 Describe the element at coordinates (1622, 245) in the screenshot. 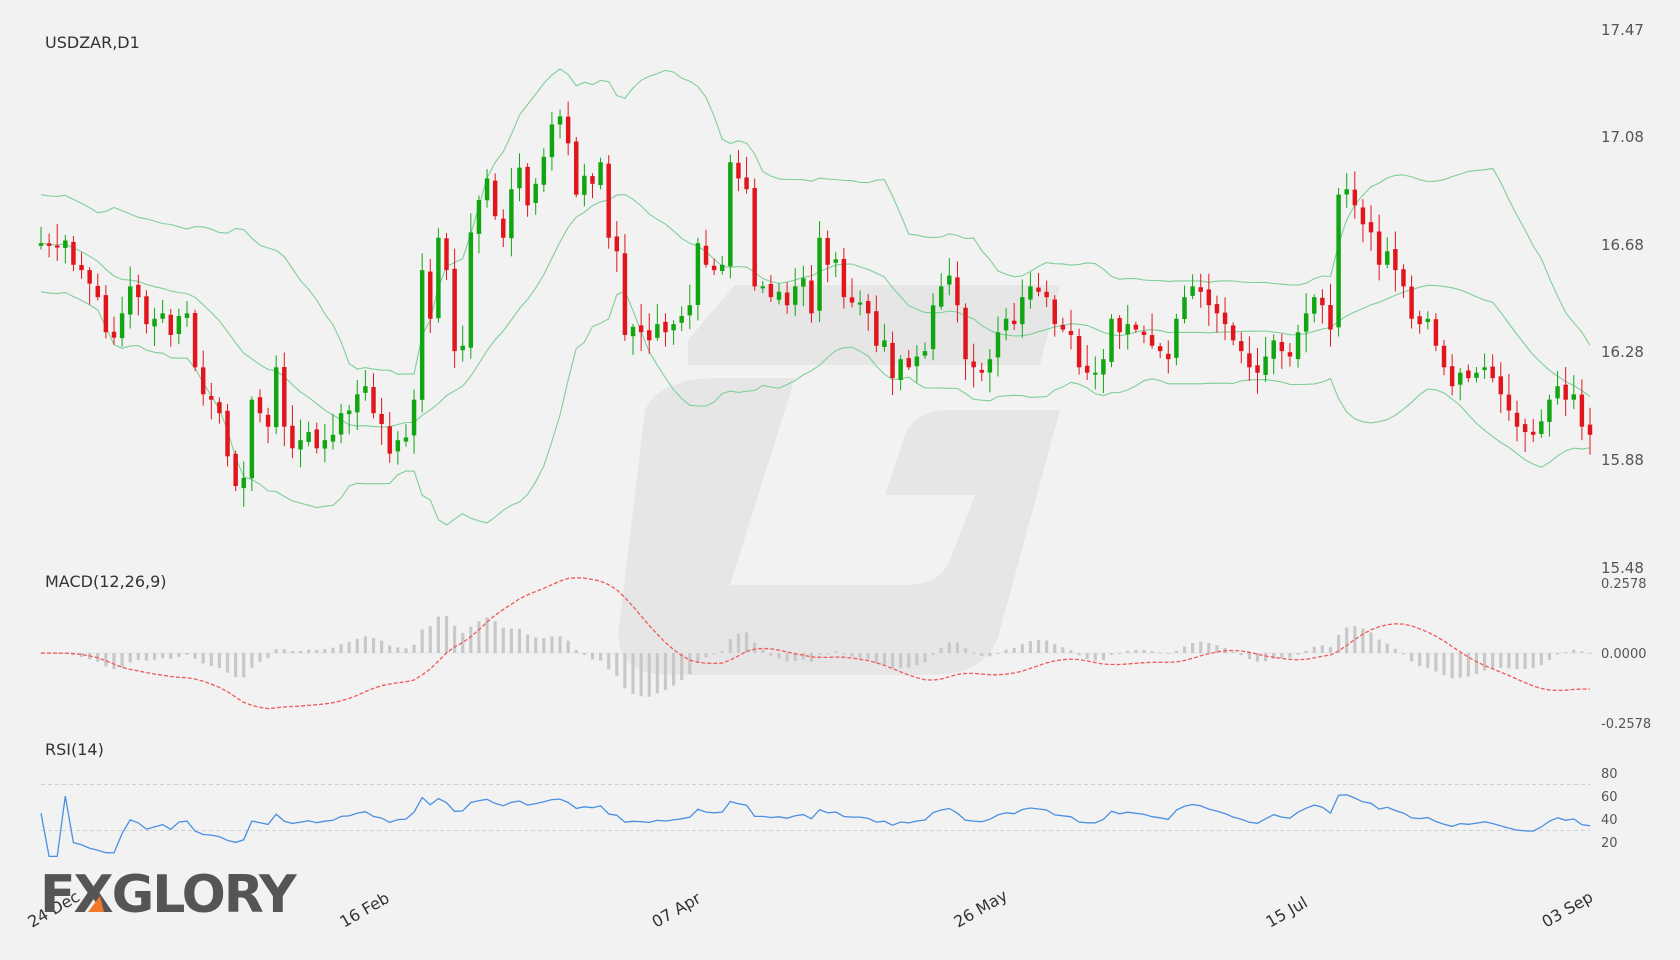

I see `price-ytick-label: 16.68` at that location.